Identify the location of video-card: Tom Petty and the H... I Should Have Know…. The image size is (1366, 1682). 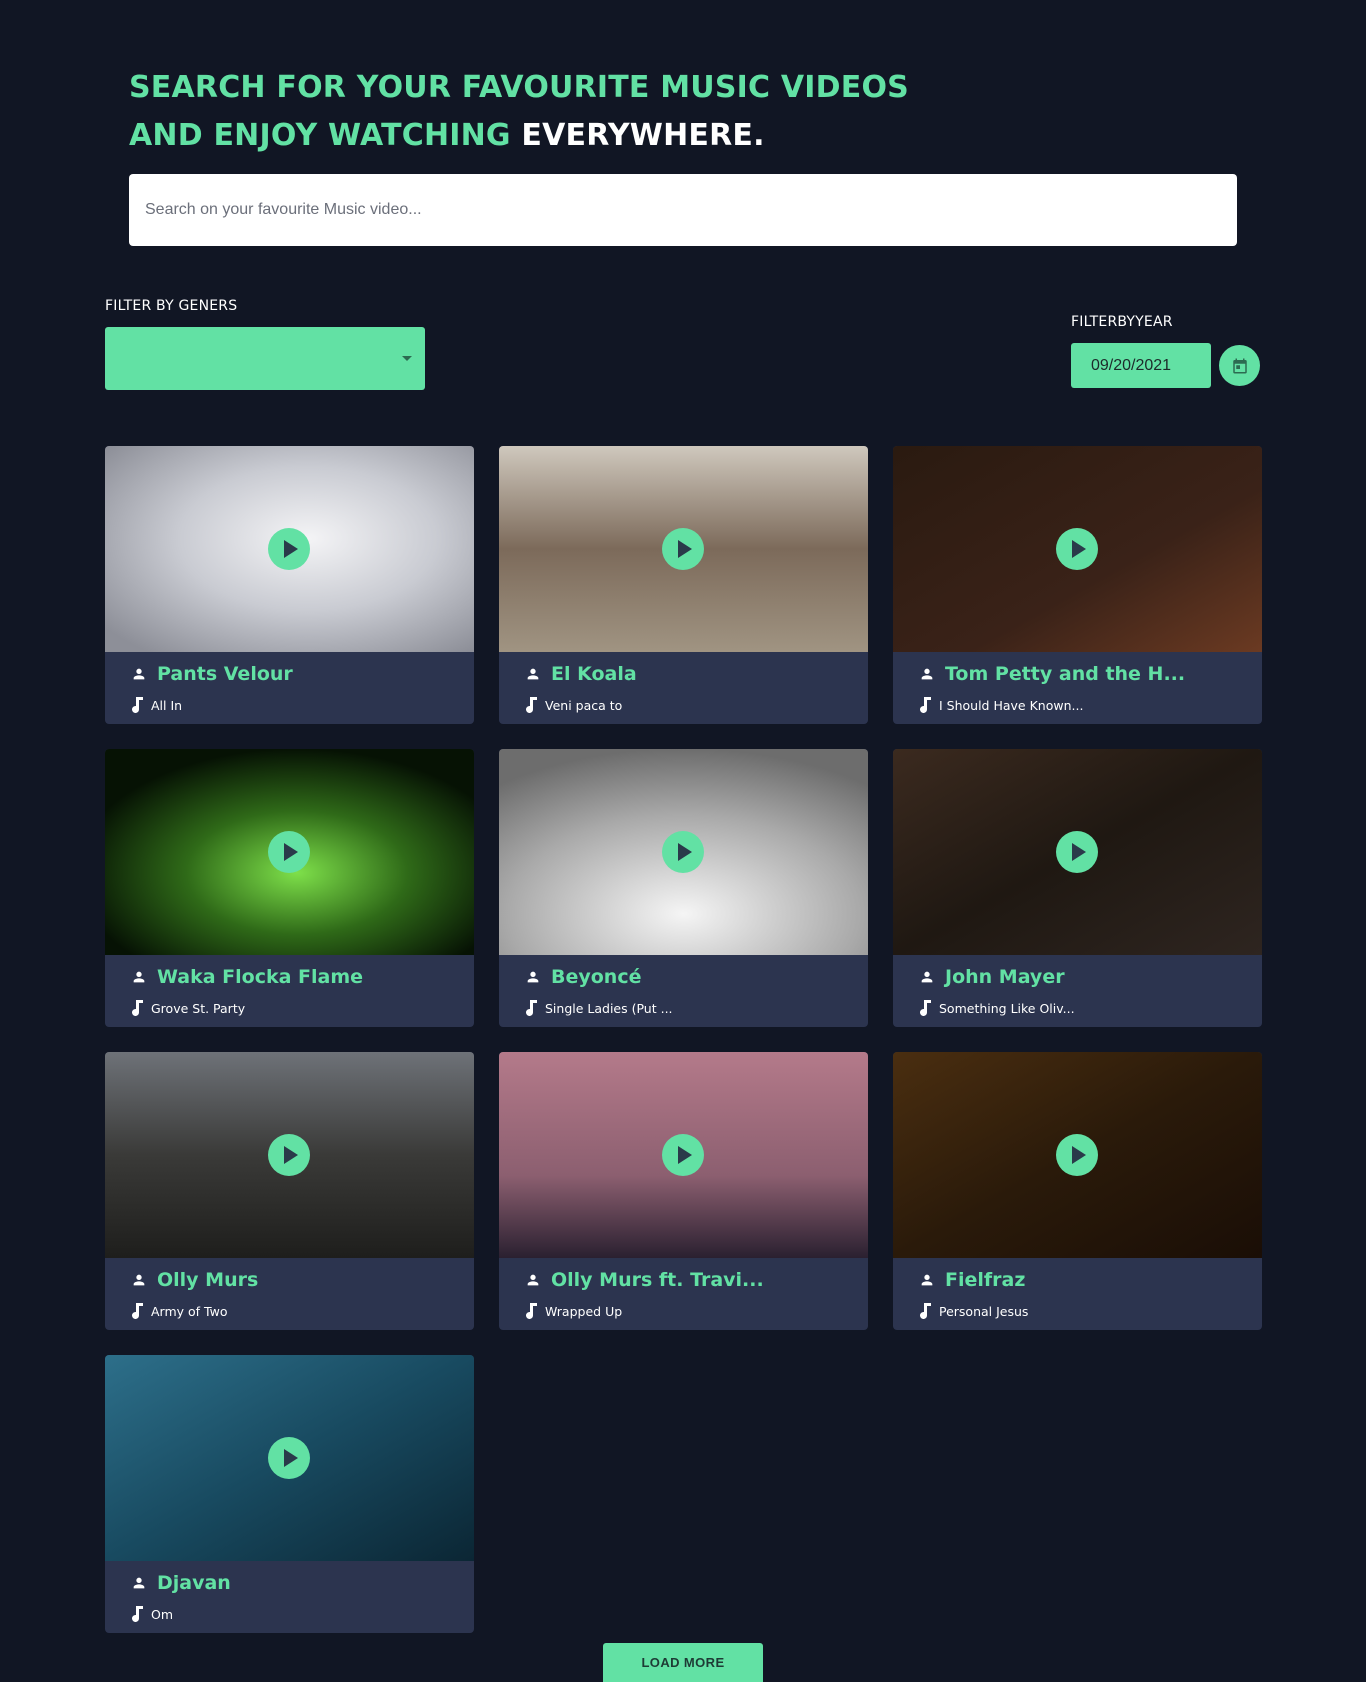
(1077, 585).